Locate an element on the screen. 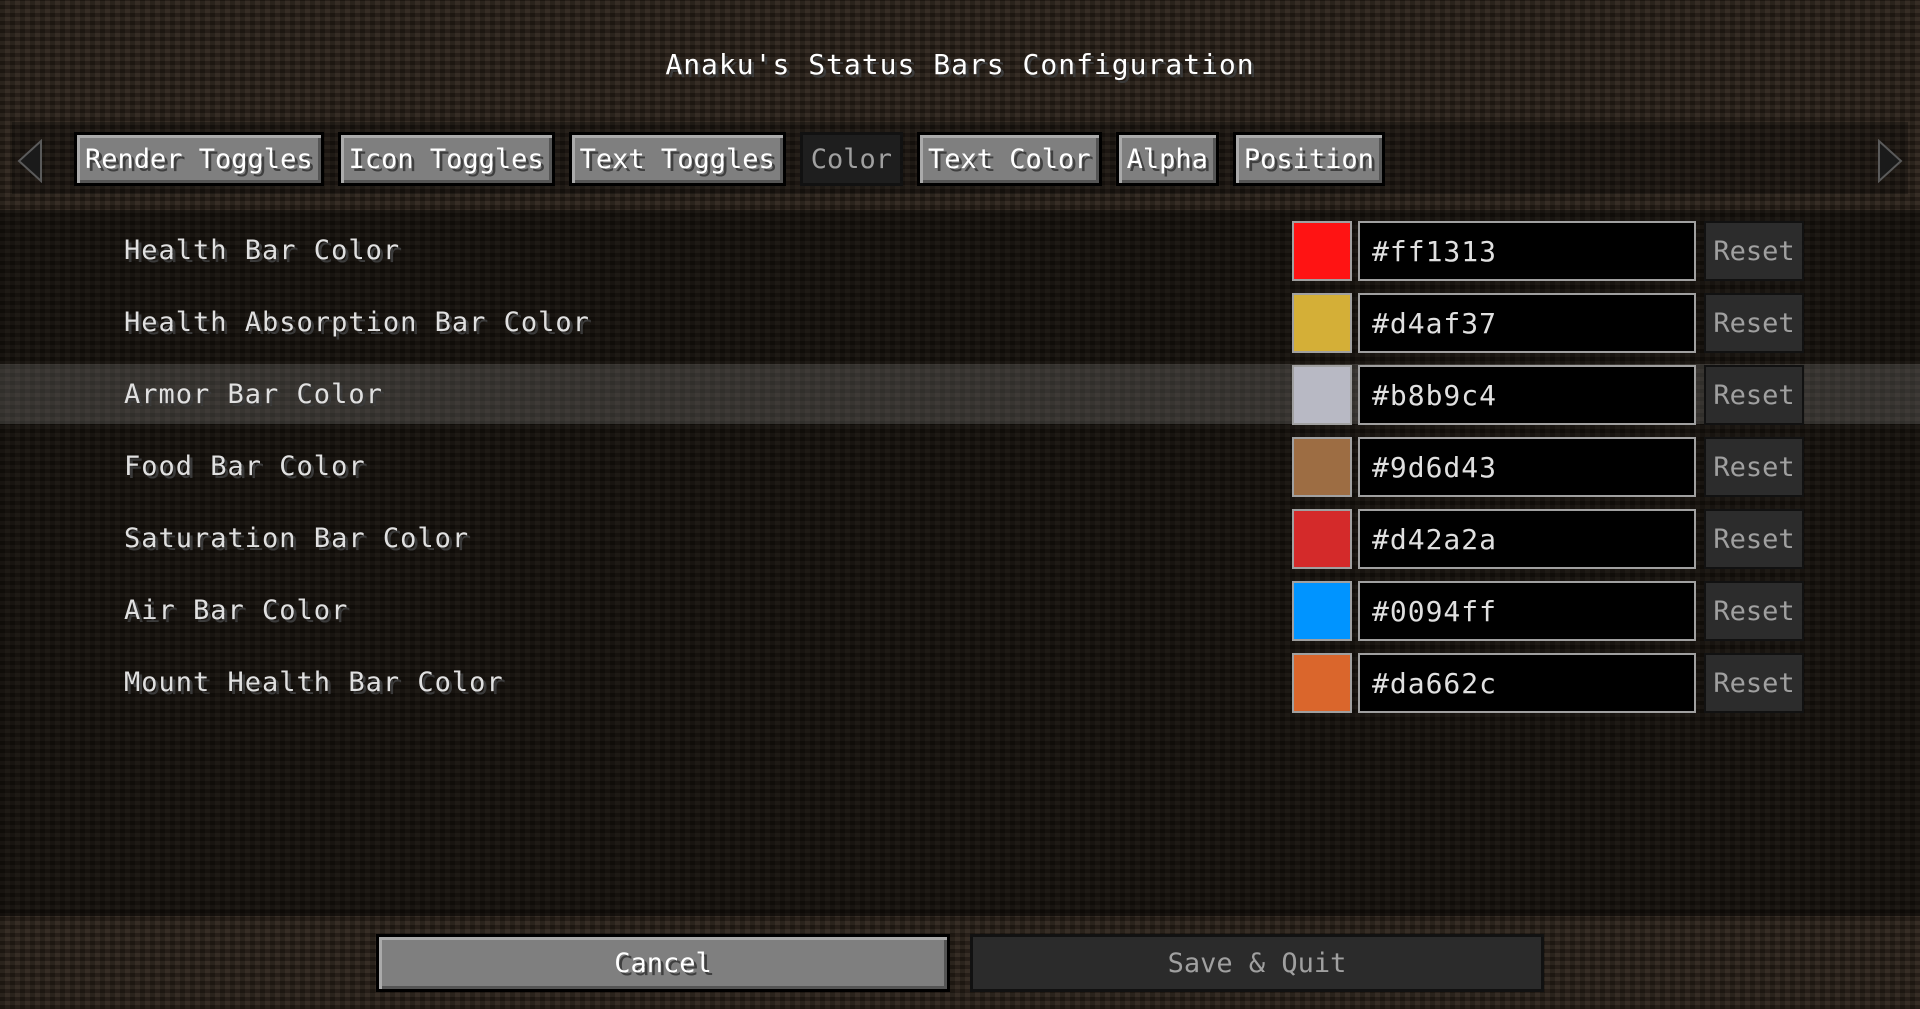 This screenshot has height=1009, width=1920. tab-color: Color is located at coordinates (851, 159).